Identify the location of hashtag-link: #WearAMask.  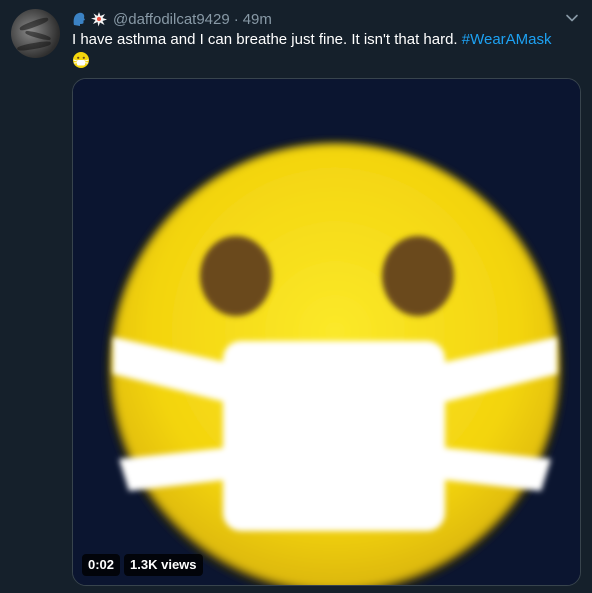
(507, 39).